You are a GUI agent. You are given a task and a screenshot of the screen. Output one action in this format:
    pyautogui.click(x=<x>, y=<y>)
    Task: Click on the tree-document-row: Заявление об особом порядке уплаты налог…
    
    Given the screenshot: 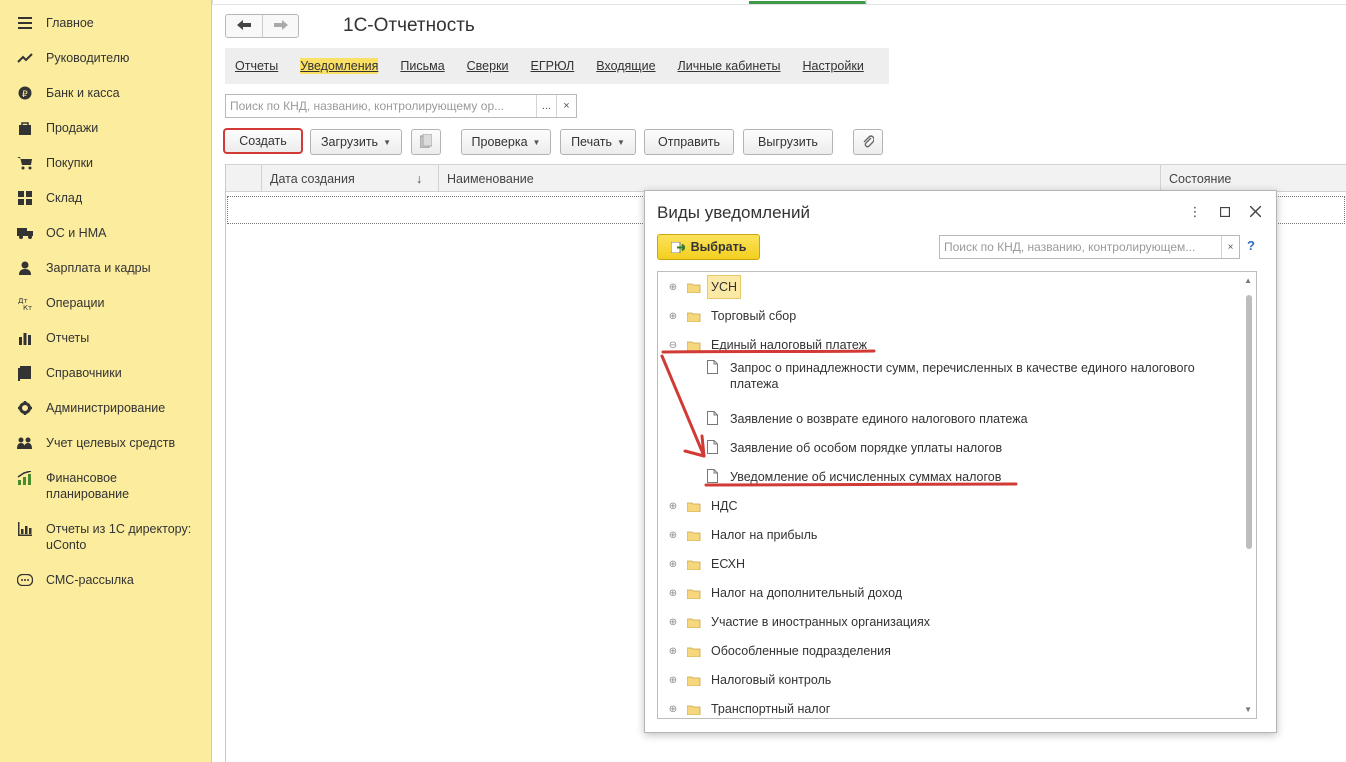 What is the action you would take?
    pyautogui.click(x=950, y=447)
    